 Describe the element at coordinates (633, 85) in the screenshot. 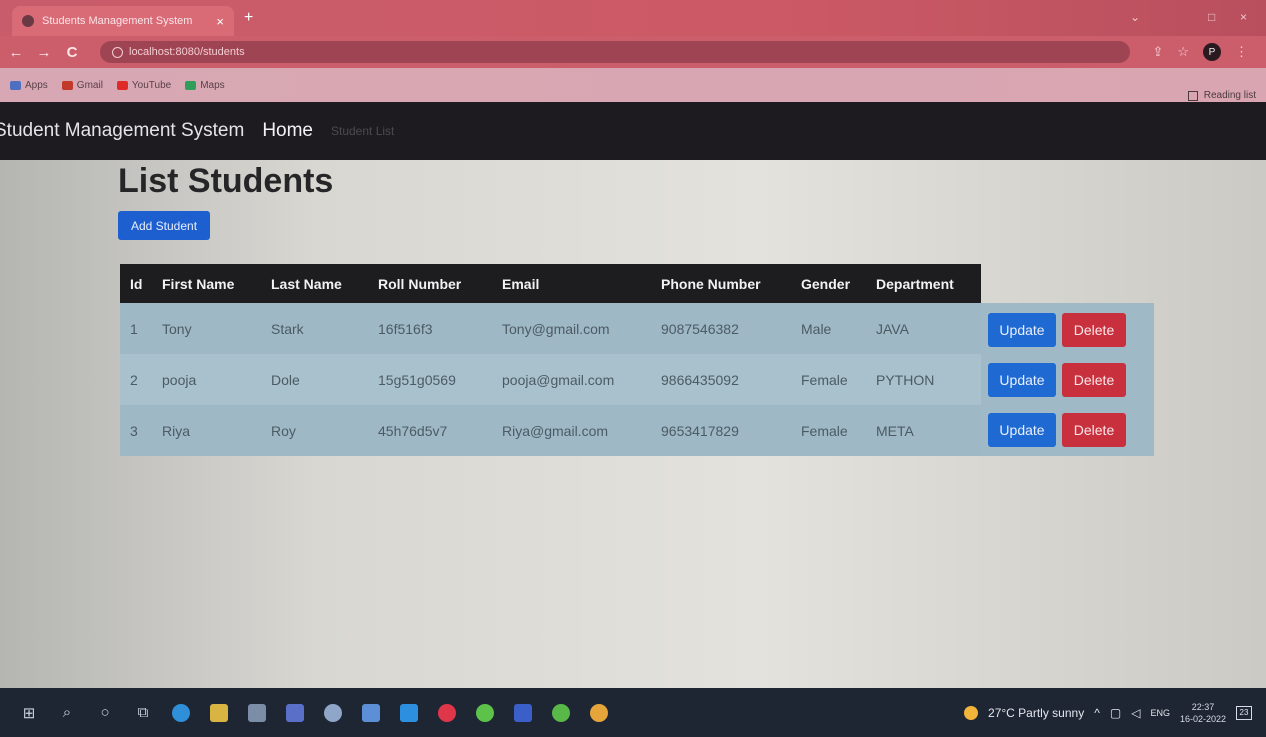

I see `bookmarks-bar: Apps Gmail YouTube Maps` at that location.